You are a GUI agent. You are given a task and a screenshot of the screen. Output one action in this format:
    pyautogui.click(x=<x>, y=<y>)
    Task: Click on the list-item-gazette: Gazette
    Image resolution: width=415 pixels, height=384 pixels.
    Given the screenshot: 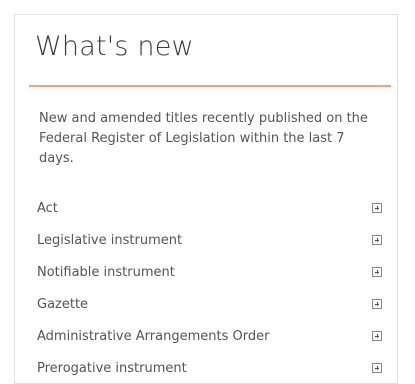 What is the action you would take?
    pyautogui.click(x=209, y=304)
    